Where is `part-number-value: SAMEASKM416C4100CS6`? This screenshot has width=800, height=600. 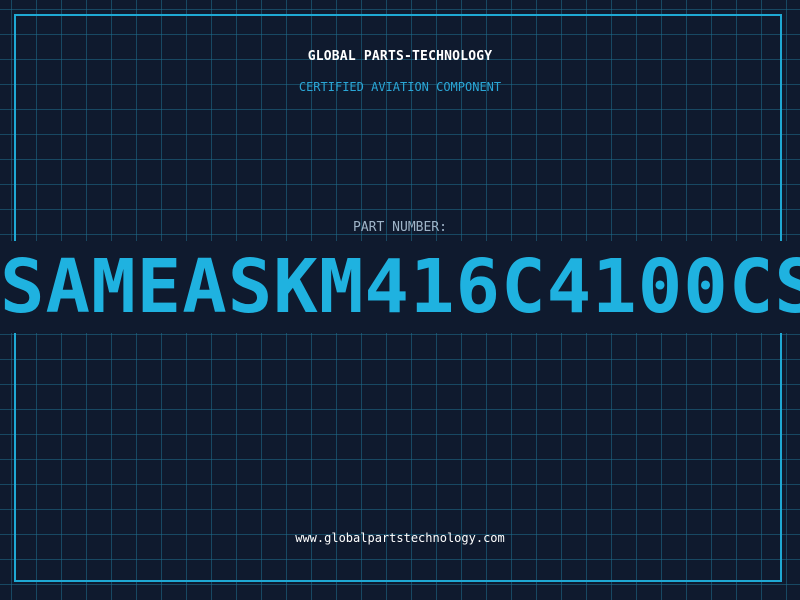
part-number-value: SAMEASKM416C4100CS6 is located at coordinates (400, 287).